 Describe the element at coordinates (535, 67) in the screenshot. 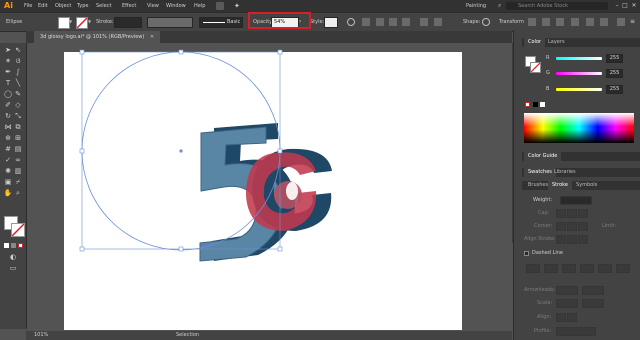

I see `panel-stroke-swatch` at that location.